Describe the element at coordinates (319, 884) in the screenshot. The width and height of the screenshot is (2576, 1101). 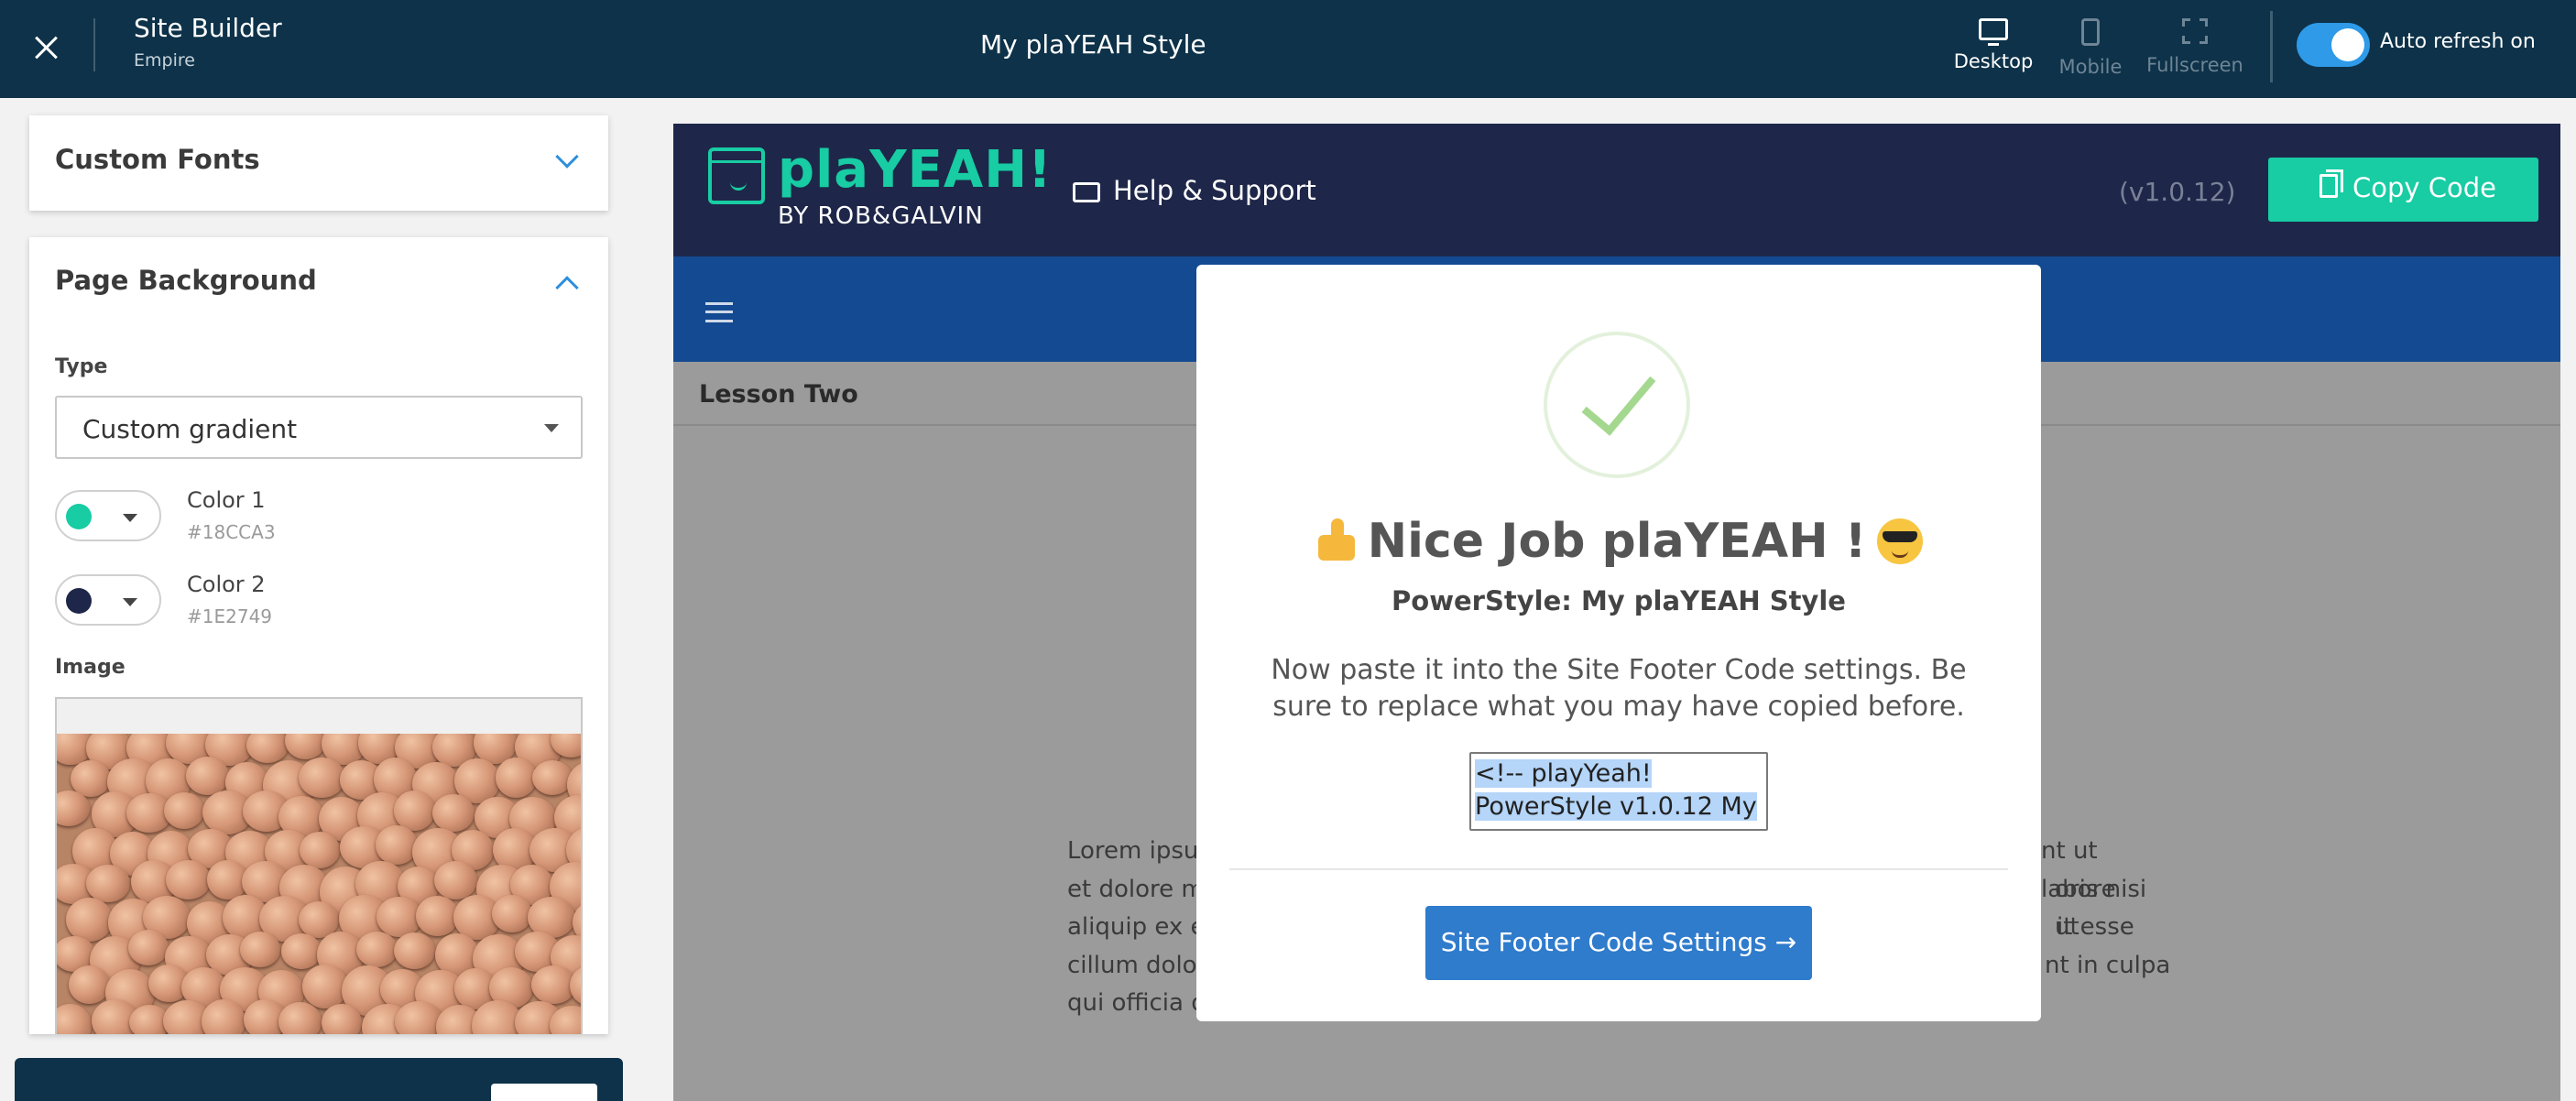
I see `background-image-thumbnail` at that location.